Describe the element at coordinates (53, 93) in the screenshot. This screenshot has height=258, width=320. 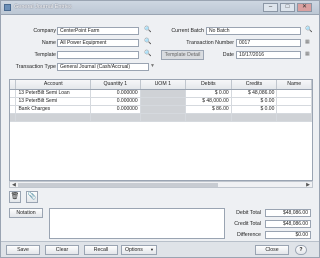
I see `account-cell: 13 PeterBilt Semi Loan` at that location.